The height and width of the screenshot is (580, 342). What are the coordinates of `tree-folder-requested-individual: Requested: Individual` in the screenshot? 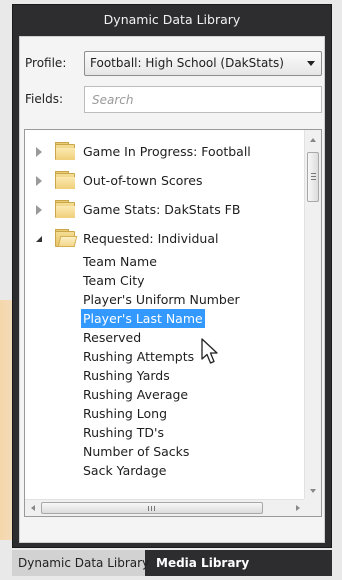 It's located at (160, 239).